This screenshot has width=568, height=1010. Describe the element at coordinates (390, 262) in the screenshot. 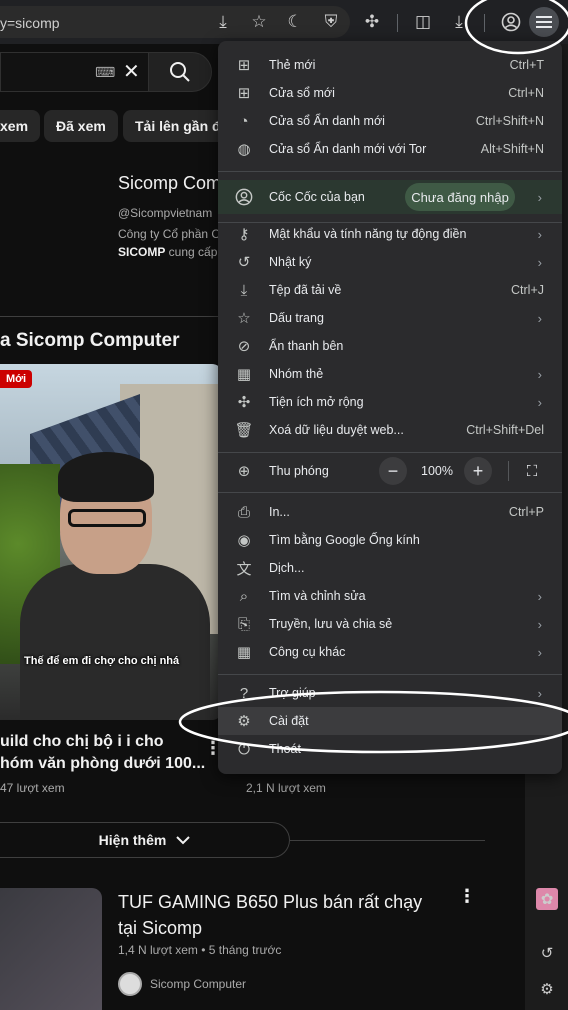

I see `menu-item-history: ↺ Nhật ký ›` at that location.